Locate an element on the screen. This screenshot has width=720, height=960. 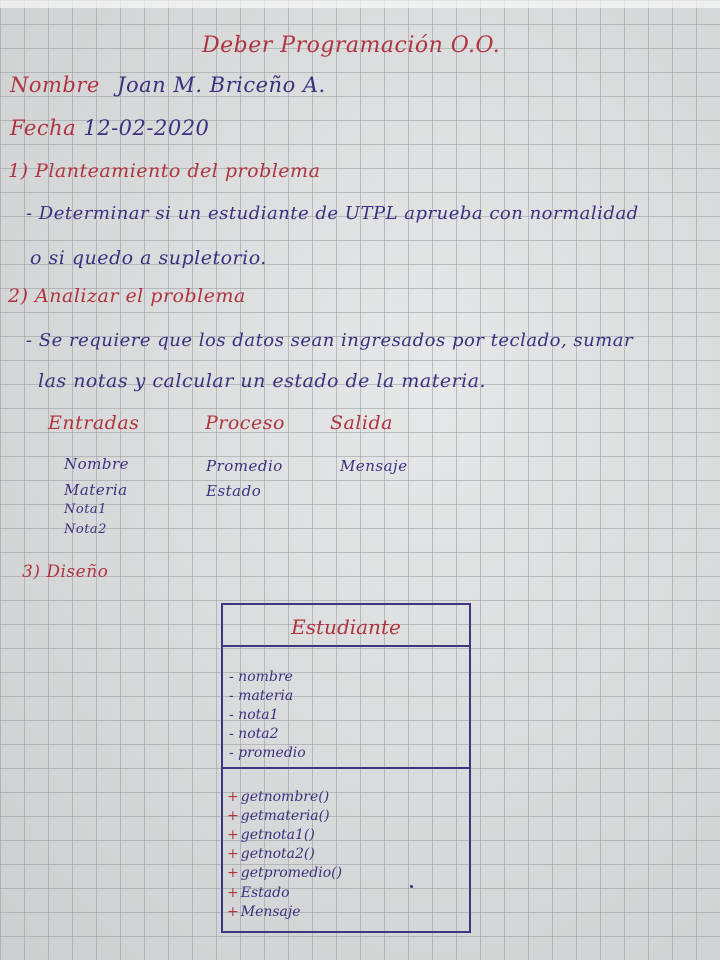
uml-attribute: - promedio is located at coordinates (267, 753).